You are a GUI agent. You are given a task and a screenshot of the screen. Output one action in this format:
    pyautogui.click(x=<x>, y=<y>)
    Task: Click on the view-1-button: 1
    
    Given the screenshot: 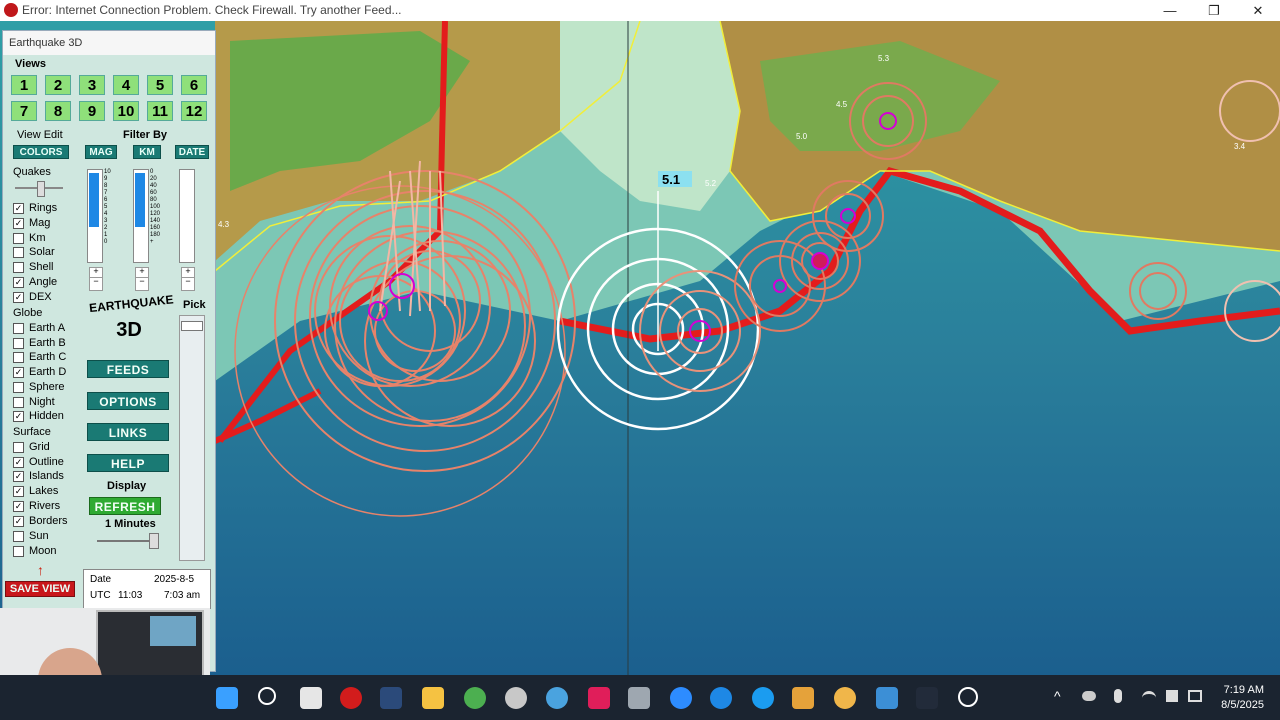 What is the action you would take?
    pyautogui.click(x=24, y=85)
    